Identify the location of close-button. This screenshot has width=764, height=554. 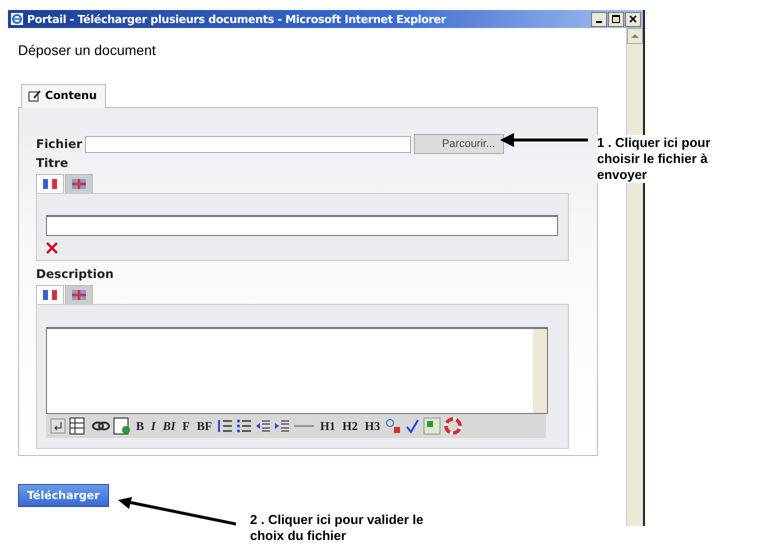
(633, 19).